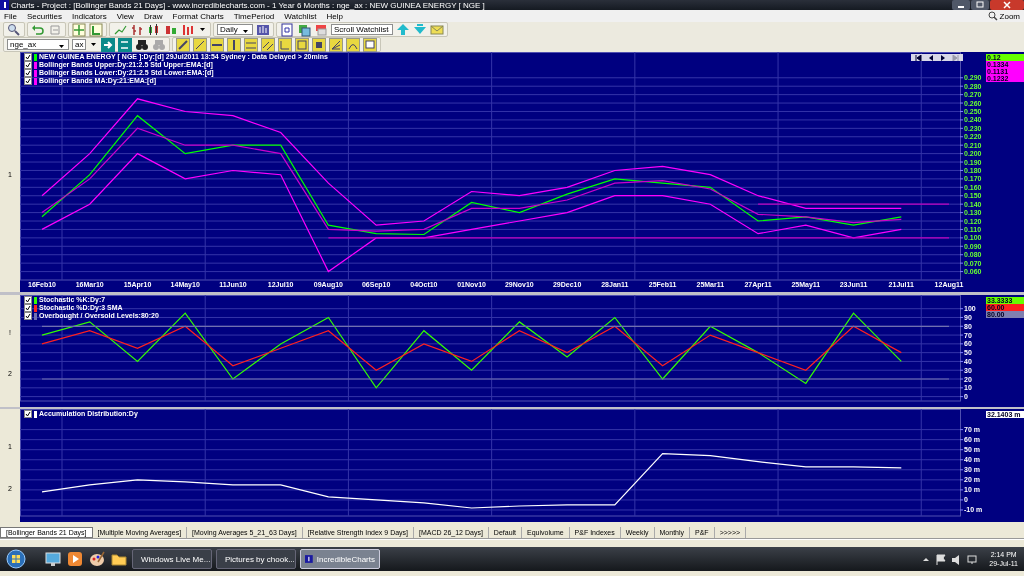 Image resolution: width=1024 pixels, height=576 pixels. I want to click on menu-item: TimePeriod, so click(254, 16).